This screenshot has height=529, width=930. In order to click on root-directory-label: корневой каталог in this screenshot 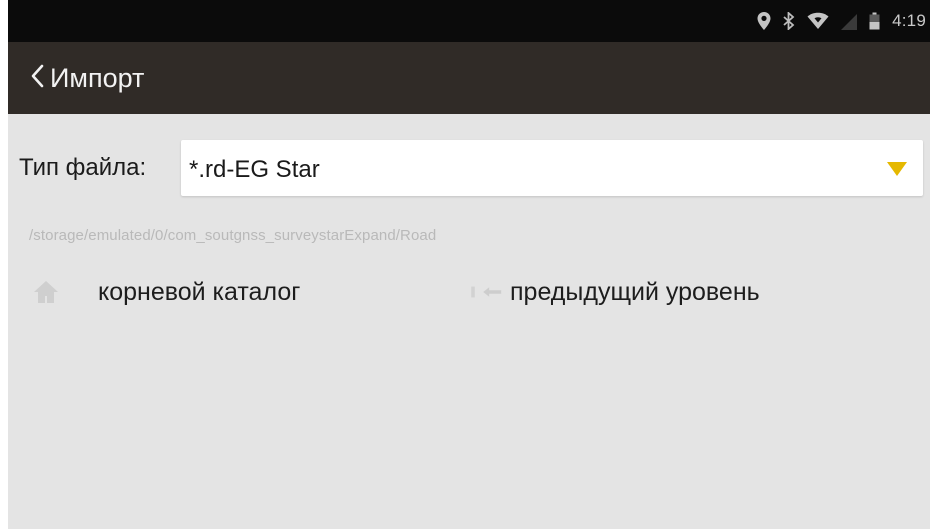, I will do `click(199, 291)`.